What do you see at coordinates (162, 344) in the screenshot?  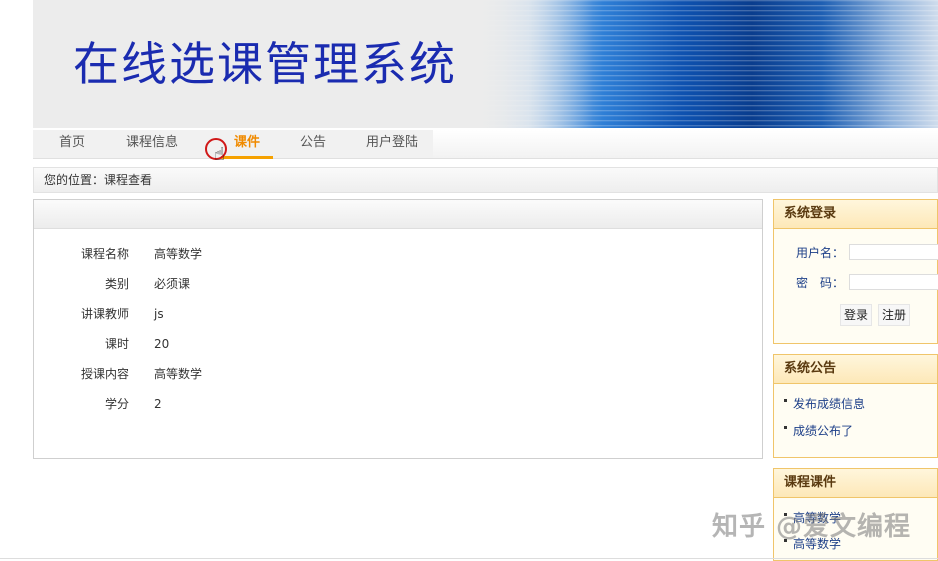 I see `detail-value: 20` at bounding box center [162, 344].